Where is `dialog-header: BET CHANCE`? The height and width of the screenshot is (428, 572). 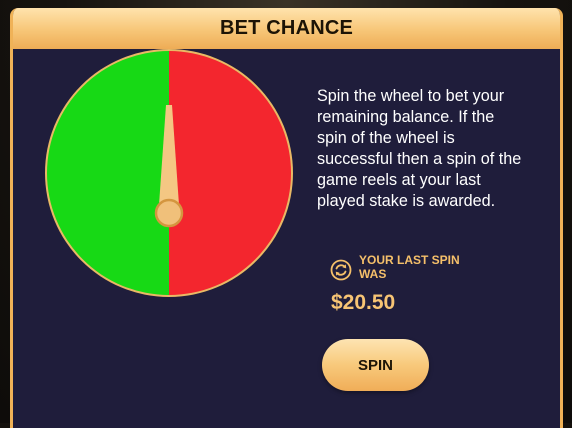 dialog-header: BET CHANCE is located at coordinates (286, 28).